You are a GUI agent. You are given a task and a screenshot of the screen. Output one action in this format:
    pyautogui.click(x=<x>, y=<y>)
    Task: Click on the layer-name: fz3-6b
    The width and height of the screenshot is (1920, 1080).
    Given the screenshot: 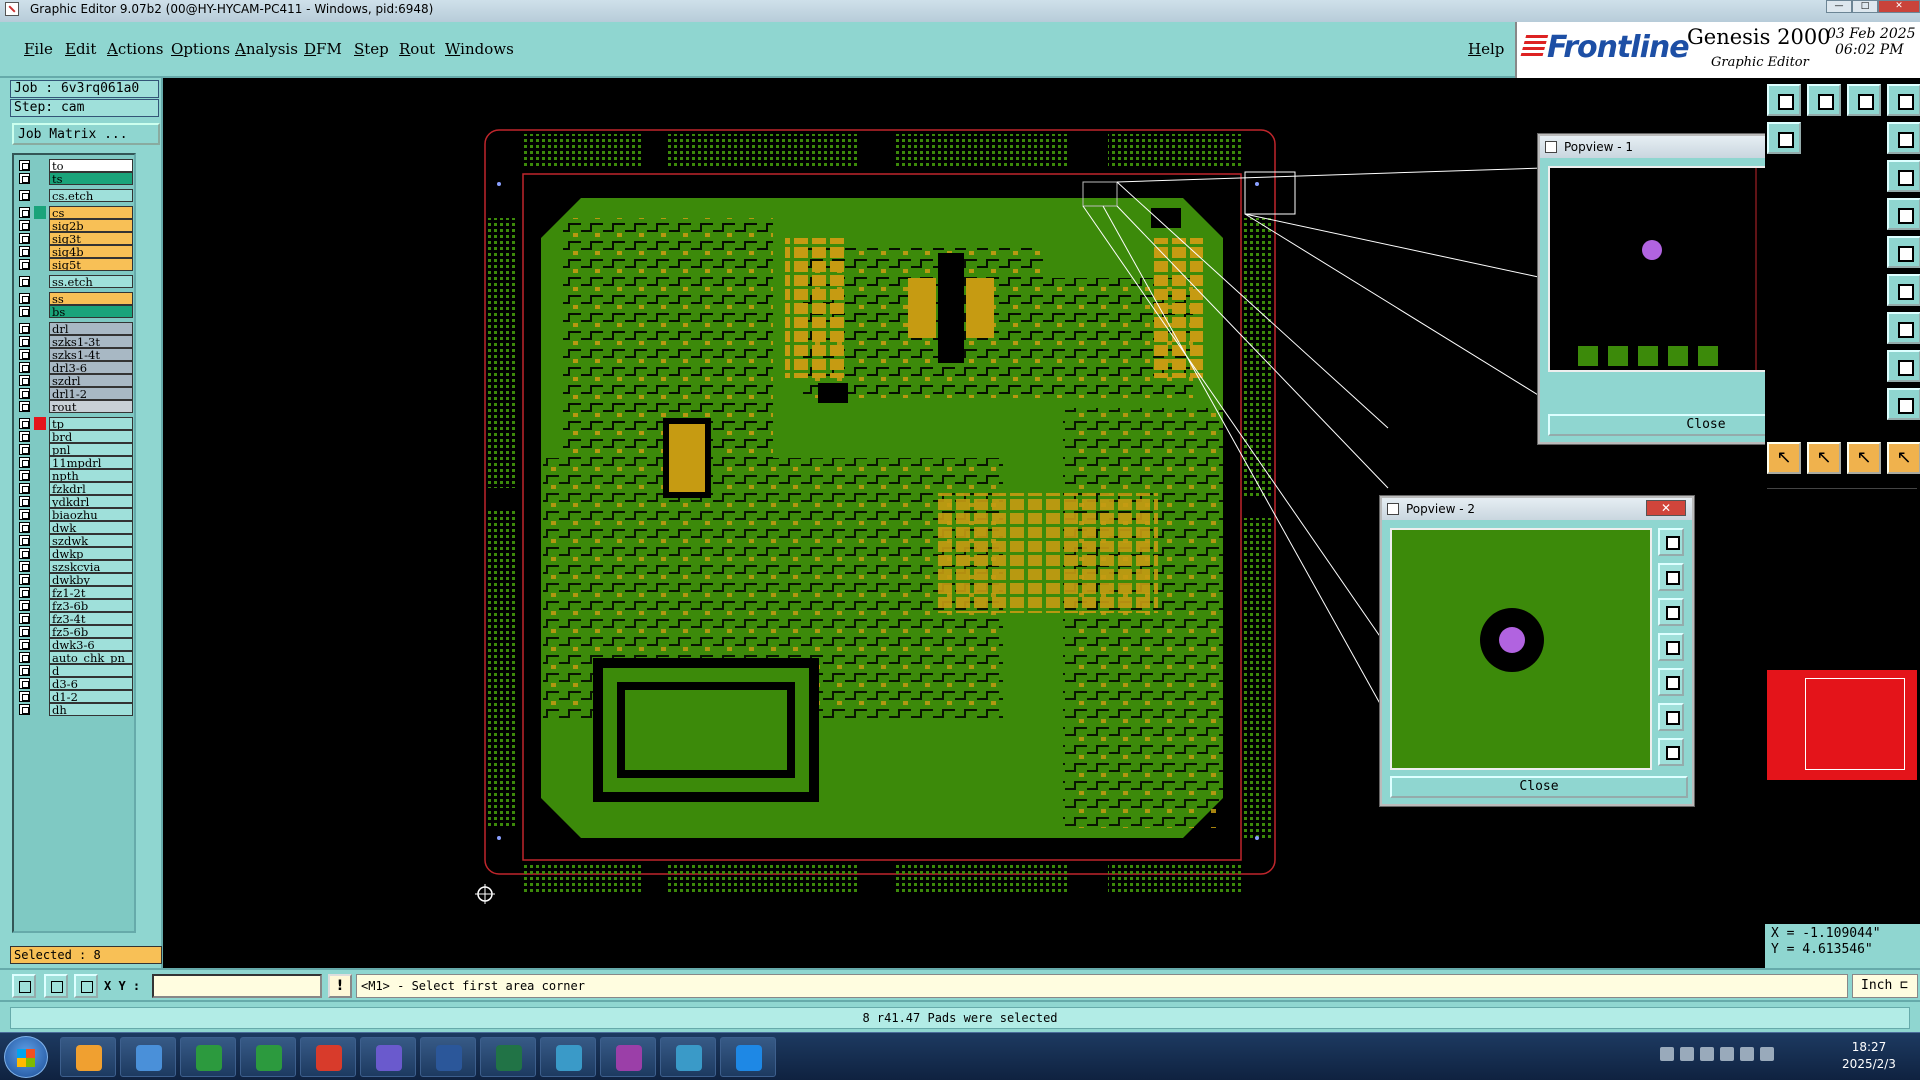 What is the action you would take?
    pyautogui.click(x=91, y=605)
    